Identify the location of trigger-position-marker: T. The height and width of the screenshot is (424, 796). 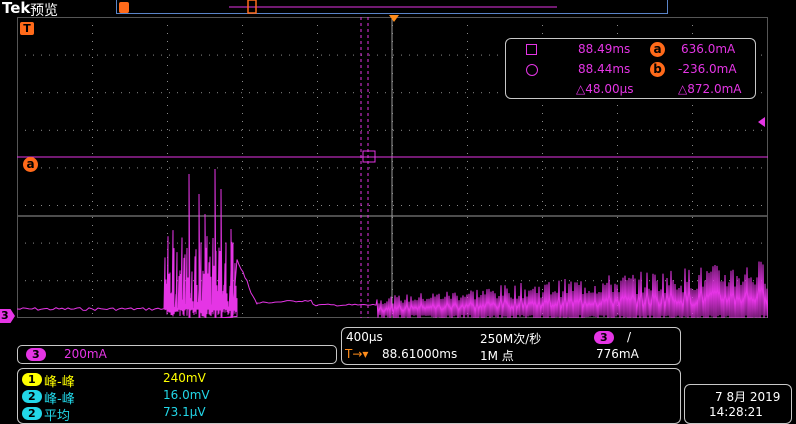
(27, 28).